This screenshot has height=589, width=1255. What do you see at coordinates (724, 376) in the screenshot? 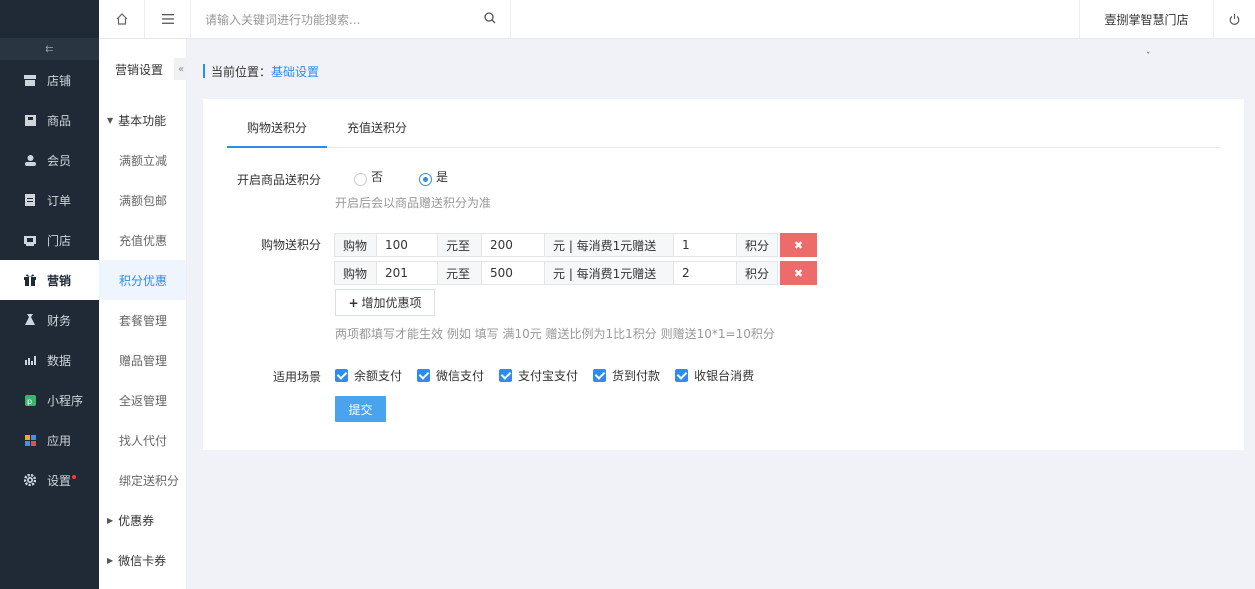
I see `scene-option-label: 收银台消费` at bounding box center [724, 376].